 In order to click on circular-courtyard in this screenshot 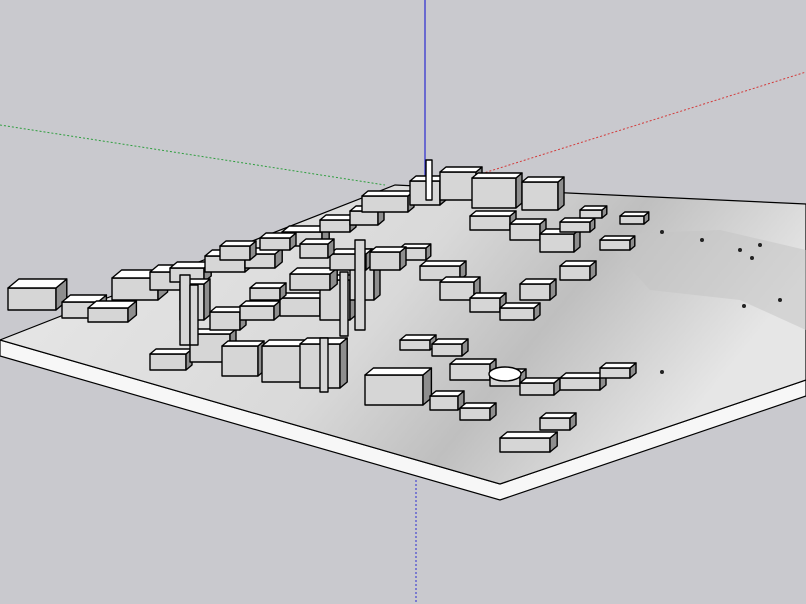, I will do `click(505, 374)`.